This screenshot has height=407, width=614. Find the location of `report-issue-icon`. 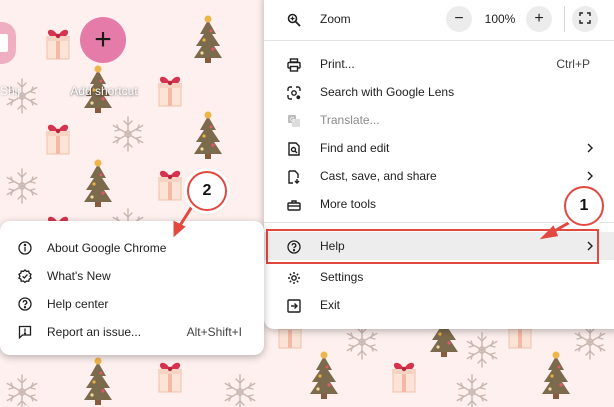

report-issue-icon is located at coordinates (25, 332).